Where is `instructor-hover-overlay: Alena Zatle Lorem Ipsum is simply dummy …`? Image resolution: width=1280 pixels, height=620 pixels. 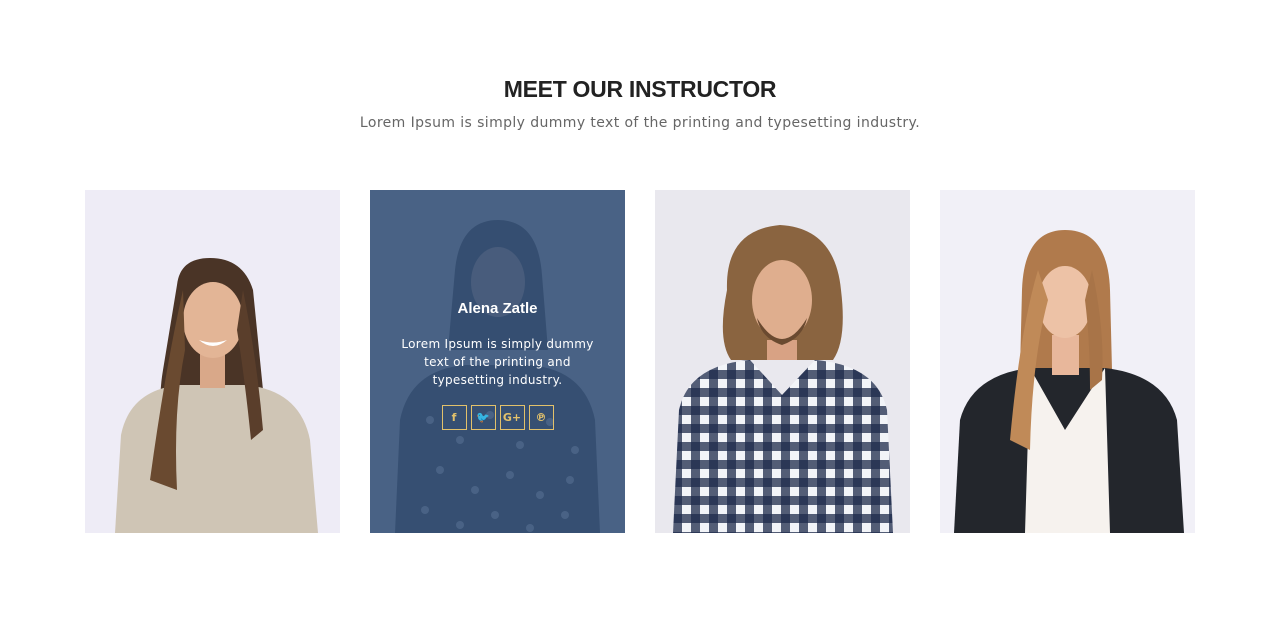
instructor-hover-overlay: Alena Zatle Lorem Ipsum is simply dummy … is located at coordinates (497, 361).